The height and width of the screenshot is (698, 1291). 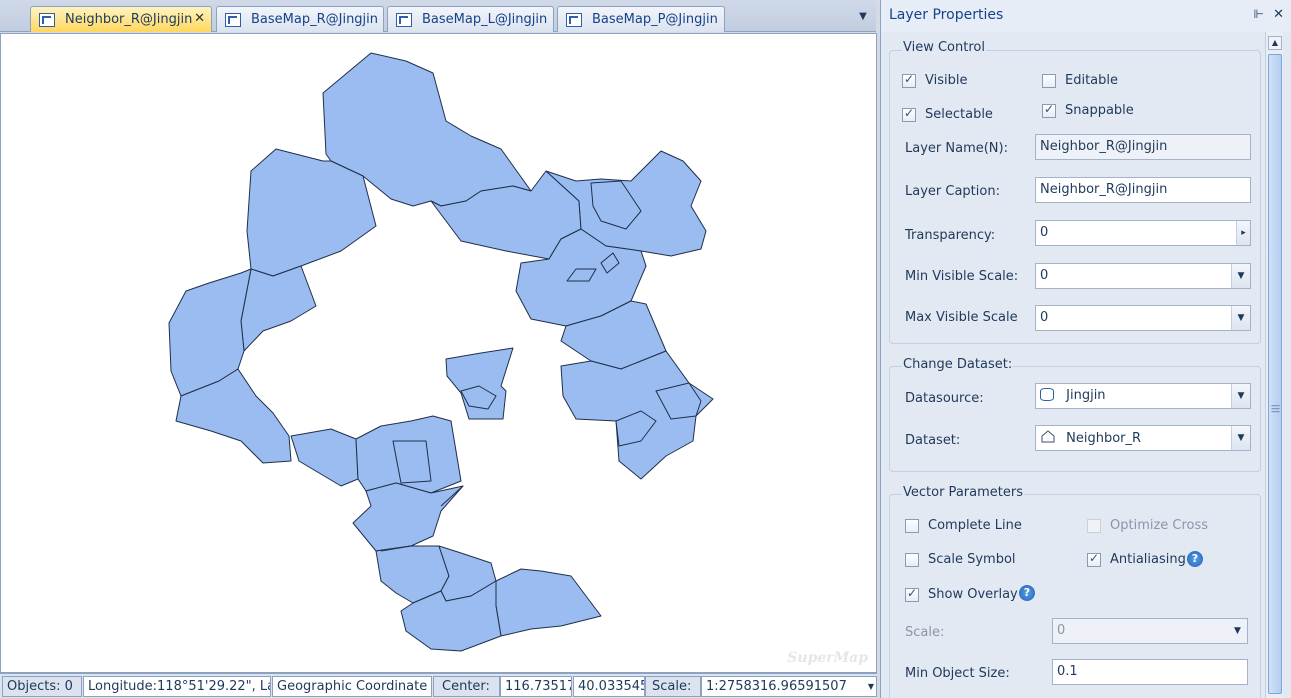 What do you see at coordinates (466, 686) in the screenshot?
I see `center-label: Center:` at bounding box center [466, 686].